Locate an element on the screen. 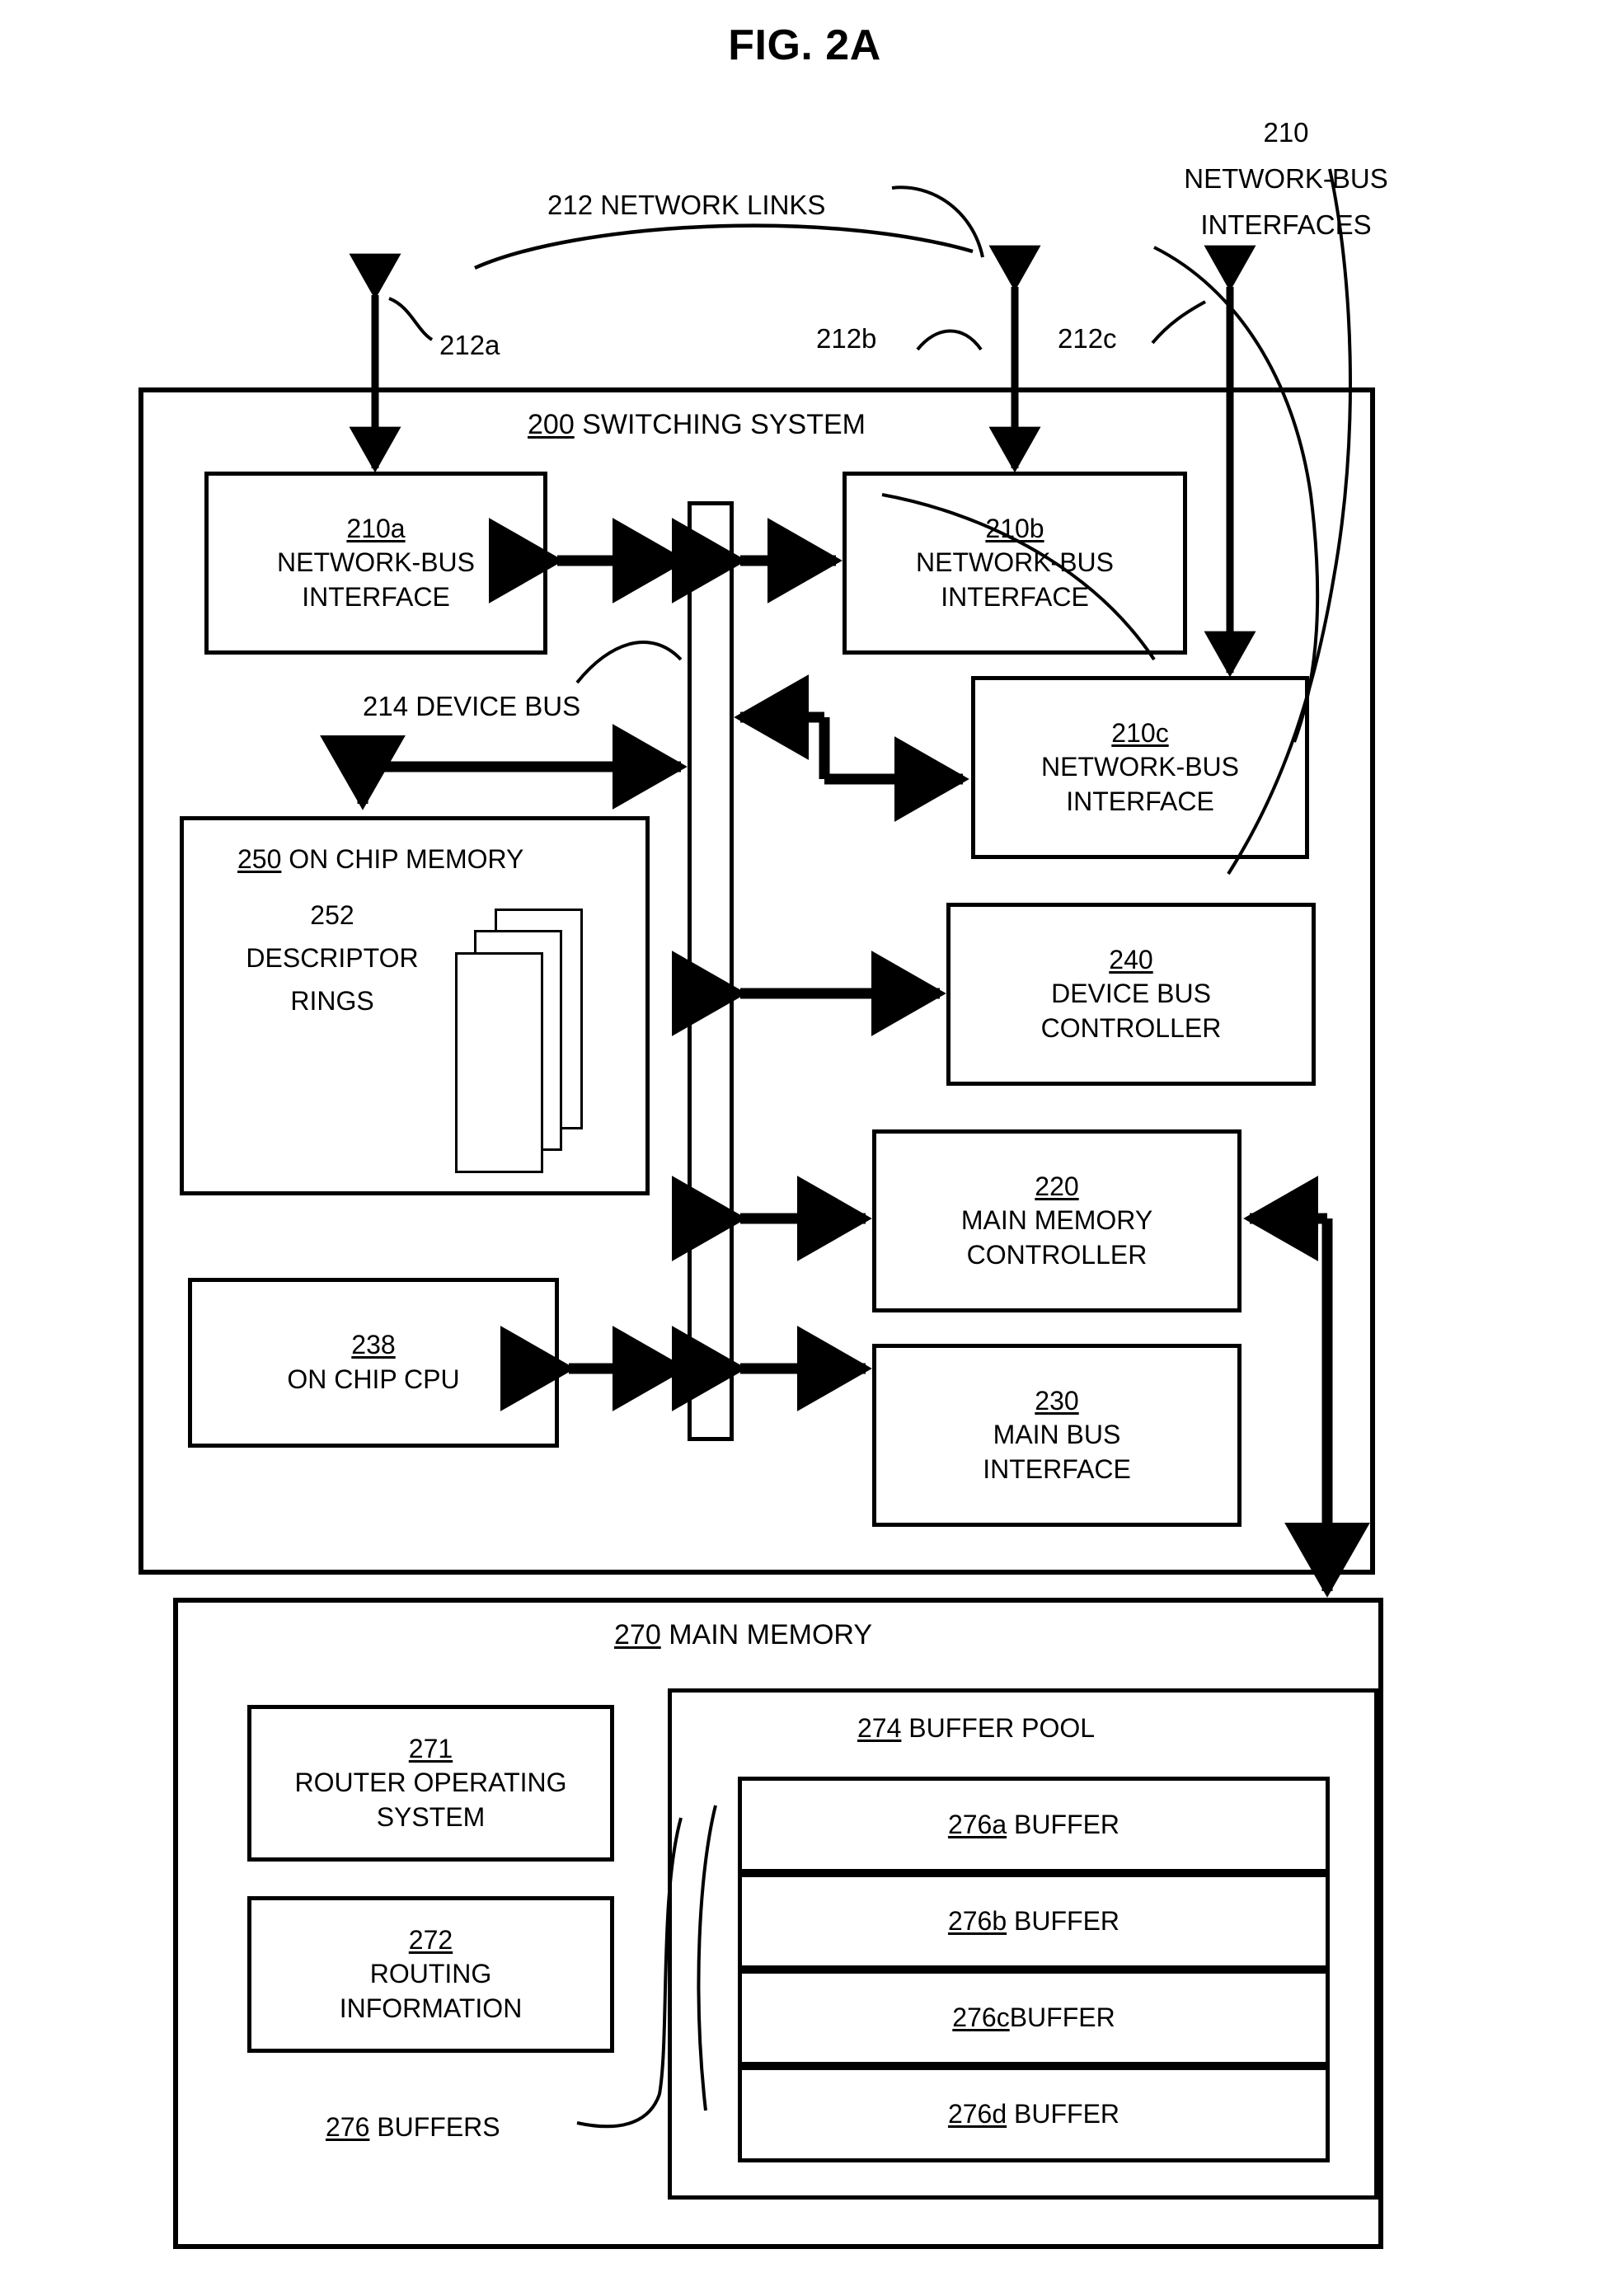 This screenshot has width=1610, height=2296. descriptor-rings-number: 252 is located at coordinates (332, 915).